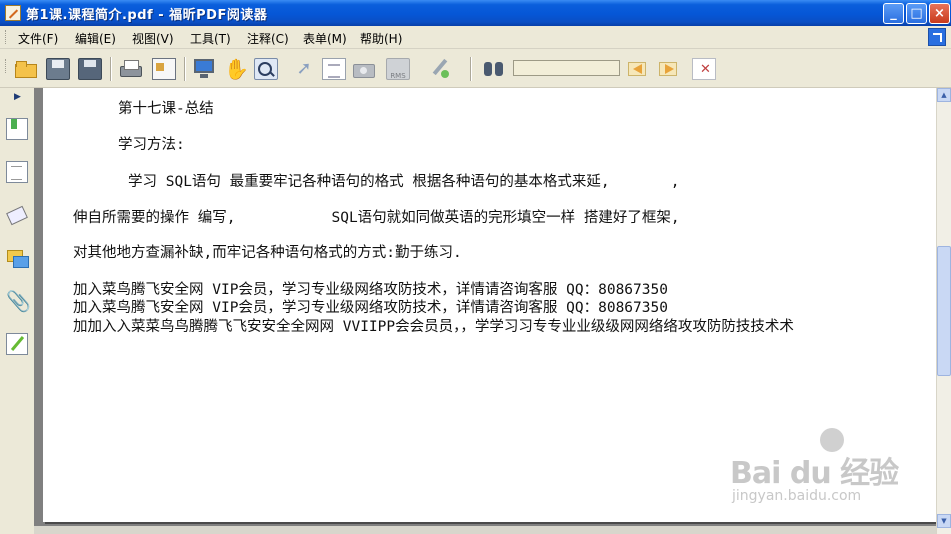 This screenshot has height=534, width=951. Describe the element at coordinates (204, 69) in the screenshot. I see `fullscreen-icon` at that location.